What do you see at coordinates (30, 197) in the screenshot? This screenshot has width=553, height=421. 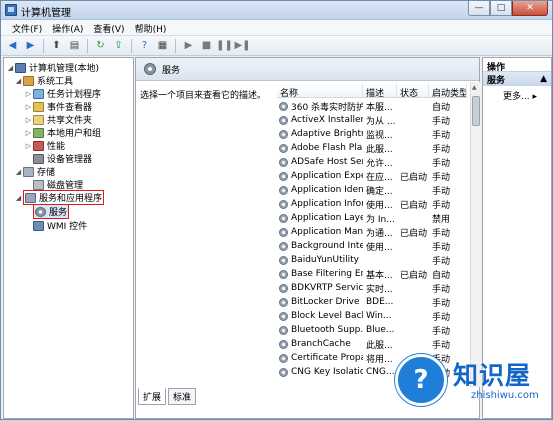 I see `services-apps-icon` at bounding box center [30, 197].